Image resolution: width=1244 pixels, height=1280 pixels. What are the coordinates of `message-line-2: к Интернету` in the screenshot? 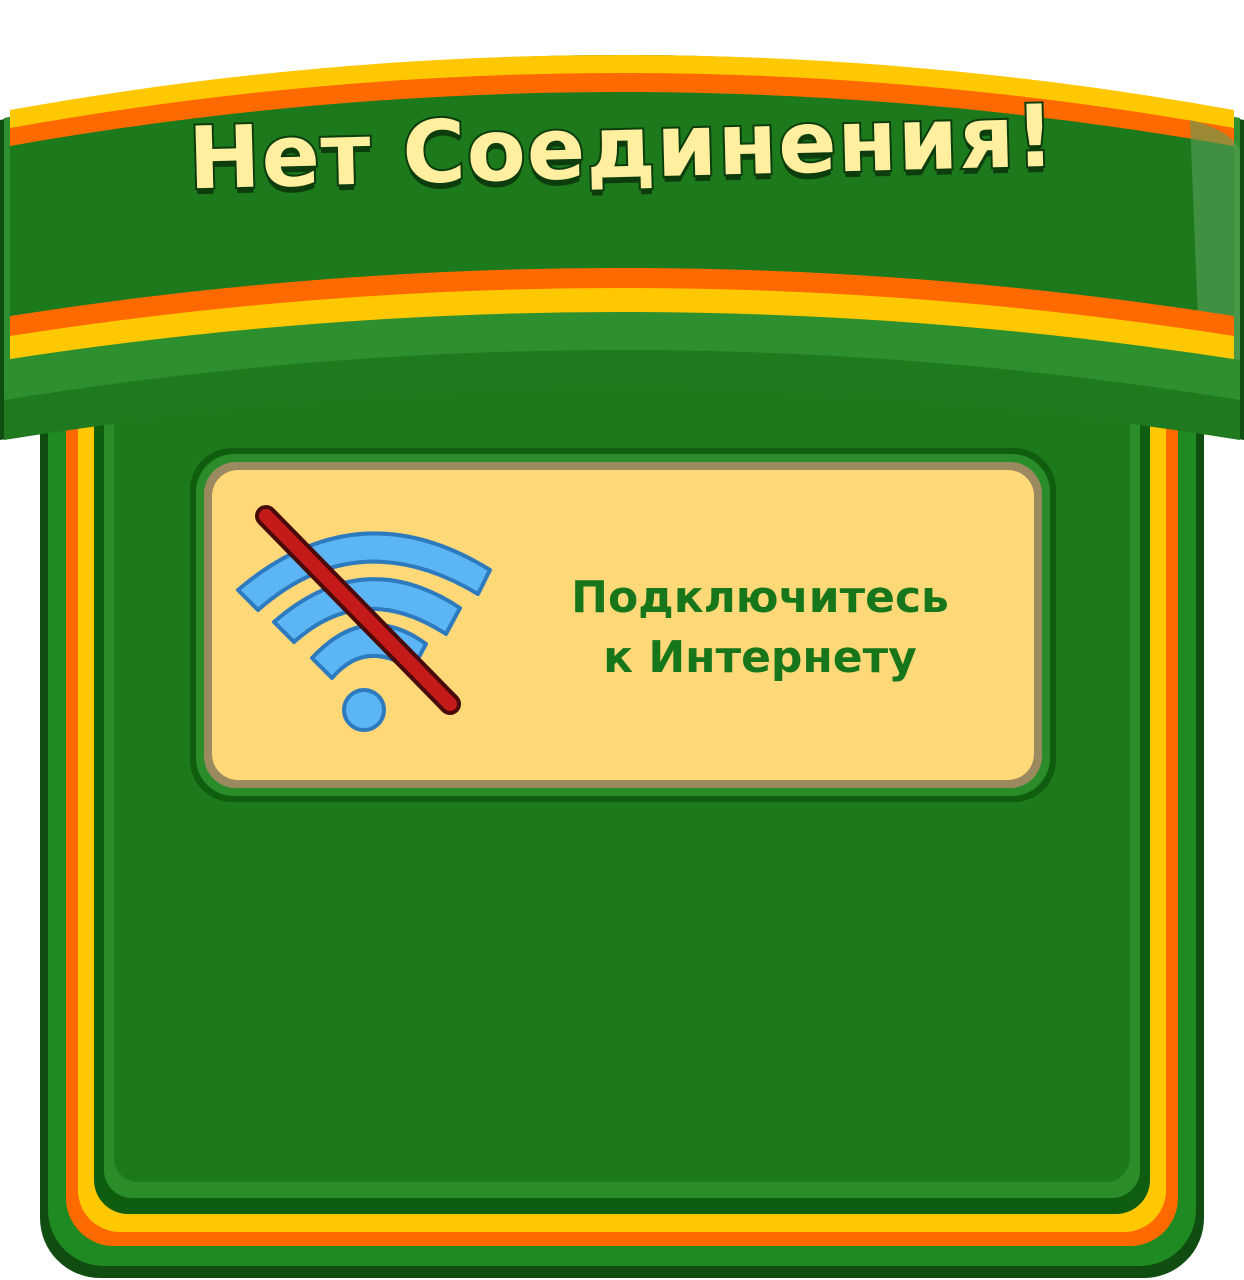 It's located at (760, 657).